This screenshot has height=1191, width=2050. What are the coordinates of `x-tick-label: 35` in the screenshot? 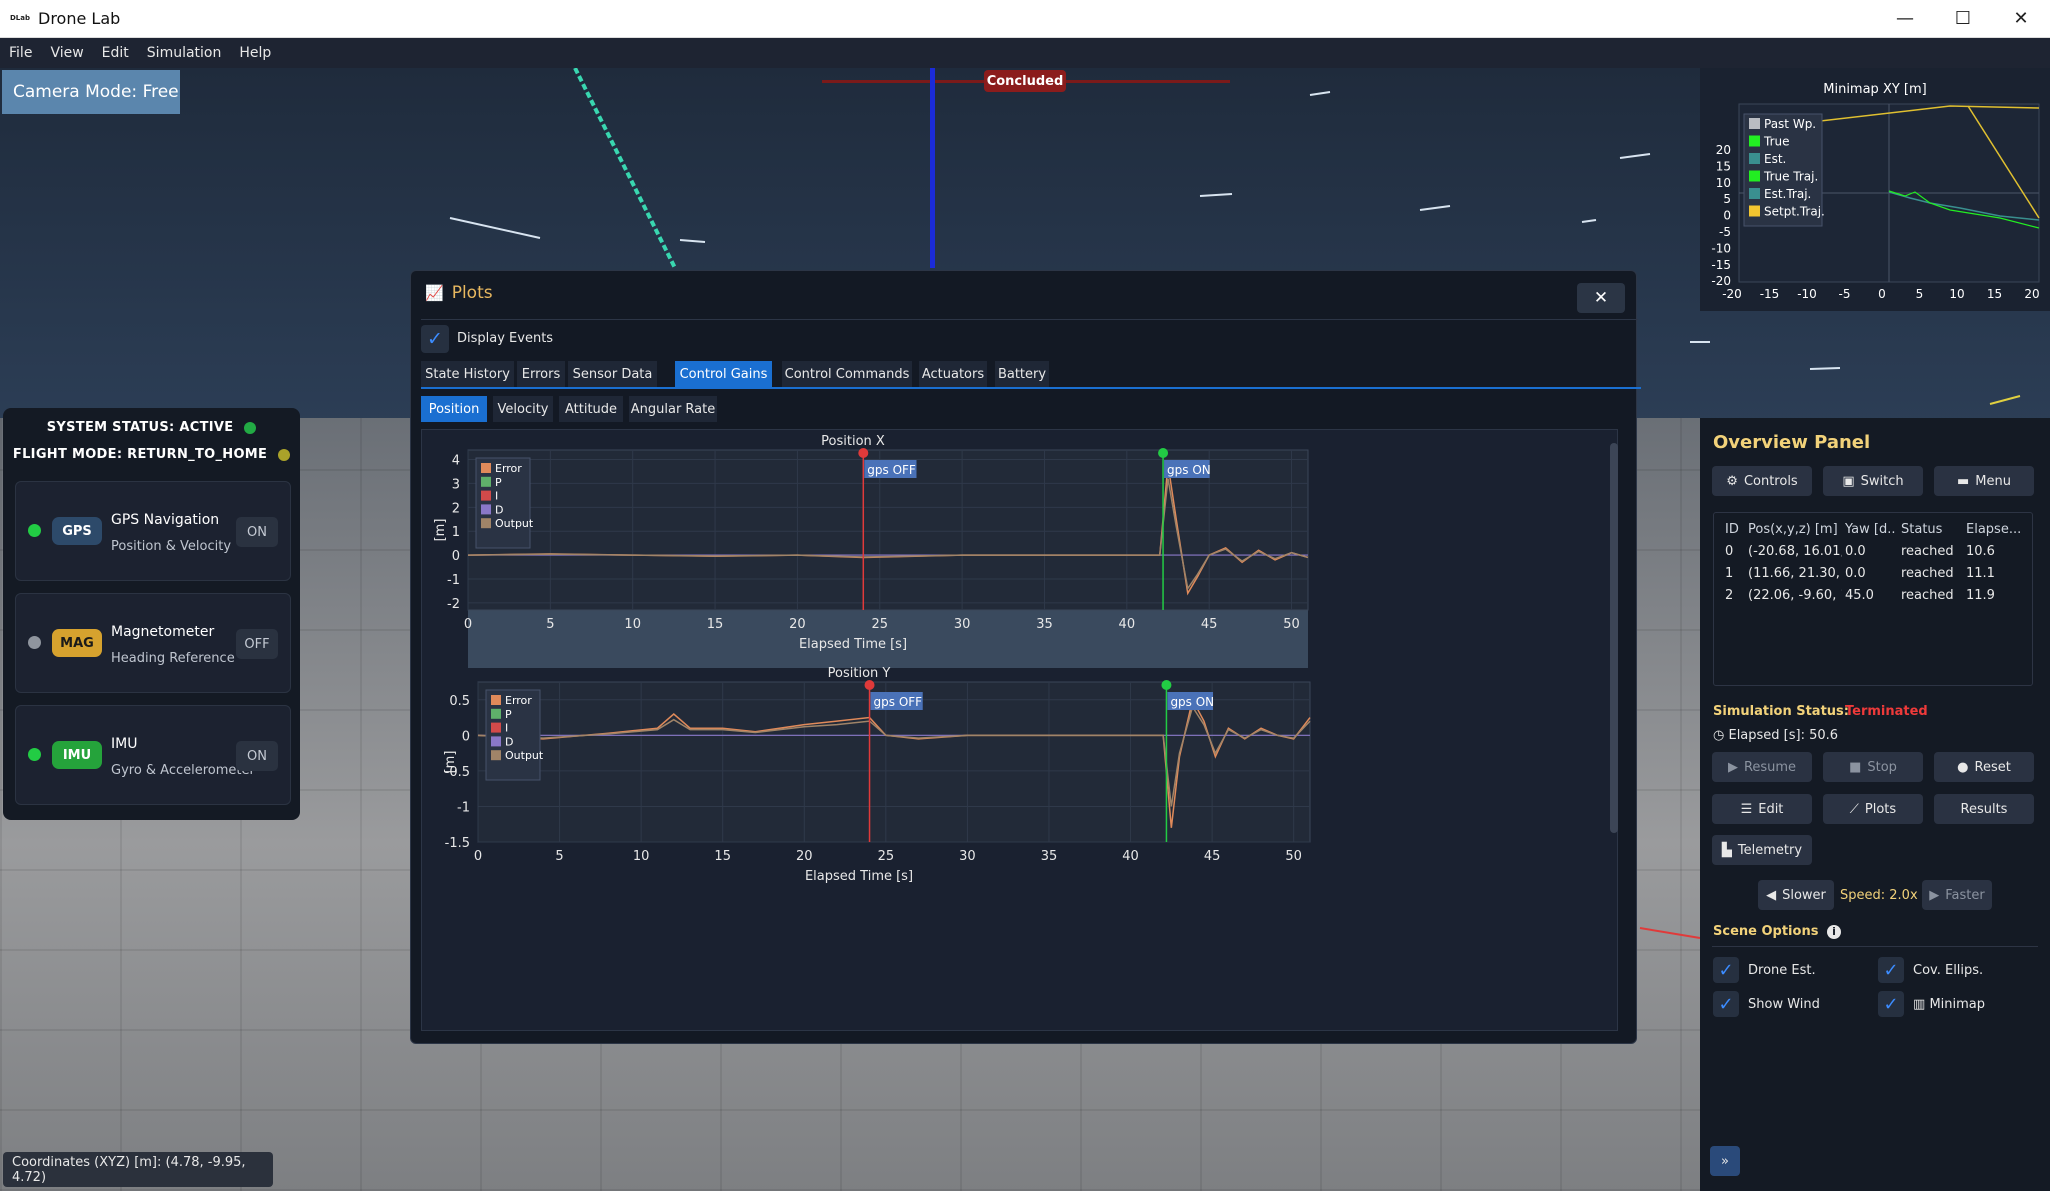 It's located at (1049, 856).